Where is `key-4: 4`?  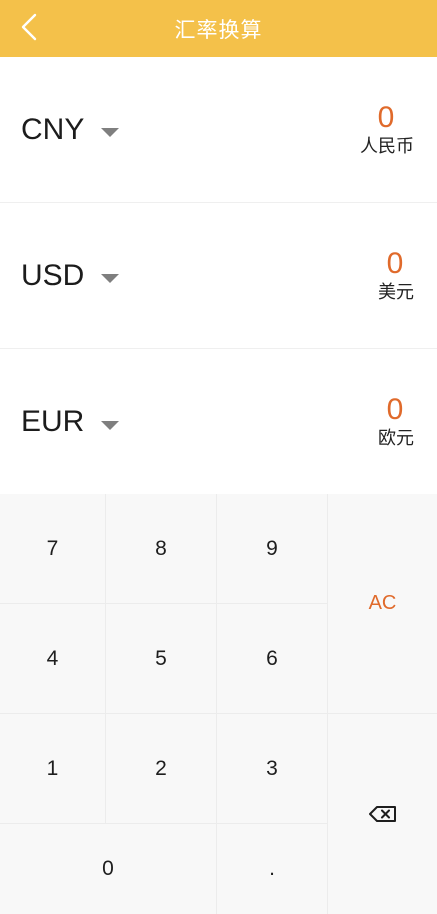 key-4: 4 is located at coordinates (53, 659).